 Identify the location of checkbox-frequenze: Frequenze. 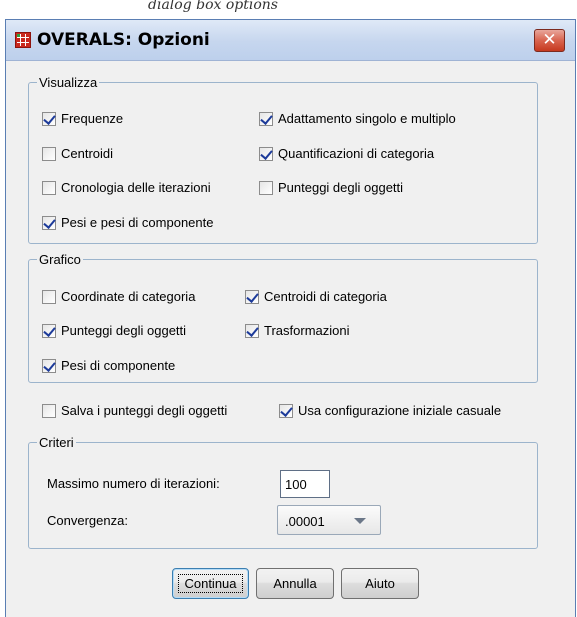
(82, 118).